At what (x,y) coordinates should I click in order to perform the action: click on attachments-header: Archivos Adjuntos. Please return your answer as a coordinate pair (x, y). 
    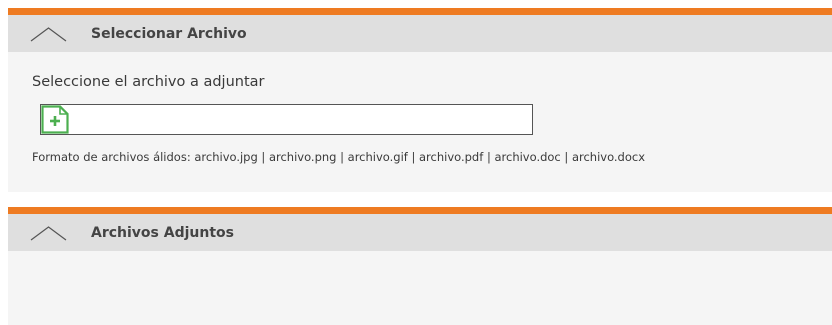
    Looking at the image, I should click on (420, 232).